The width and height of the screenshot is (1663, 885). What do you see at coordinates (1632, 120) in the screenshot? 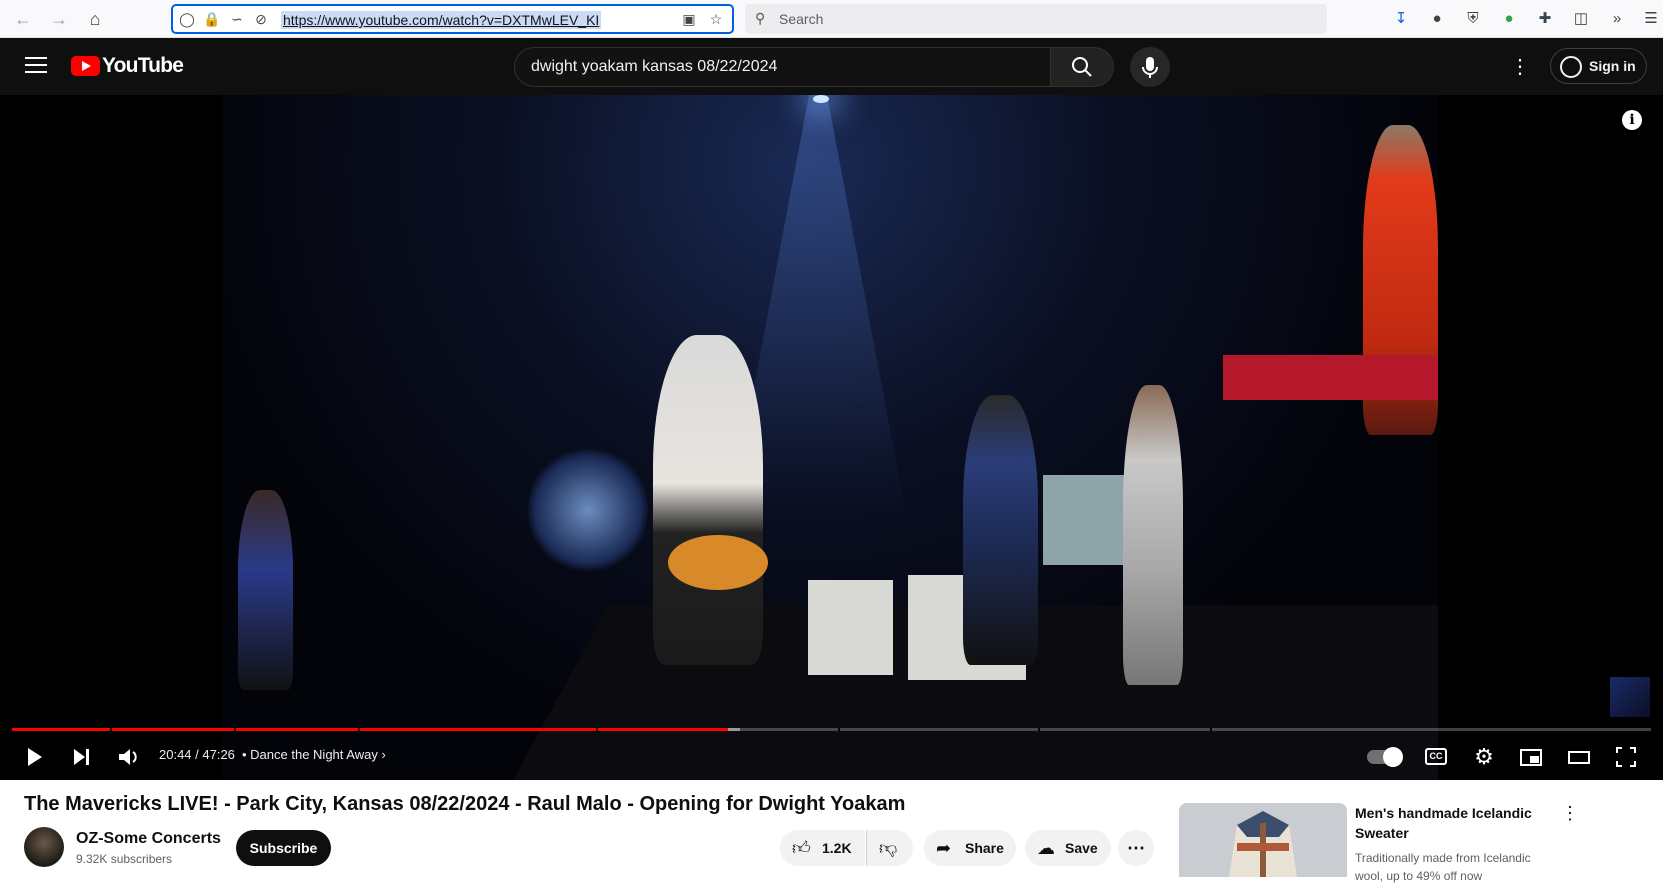
I see `info-icon: i` at bounding box center [1632, 120].